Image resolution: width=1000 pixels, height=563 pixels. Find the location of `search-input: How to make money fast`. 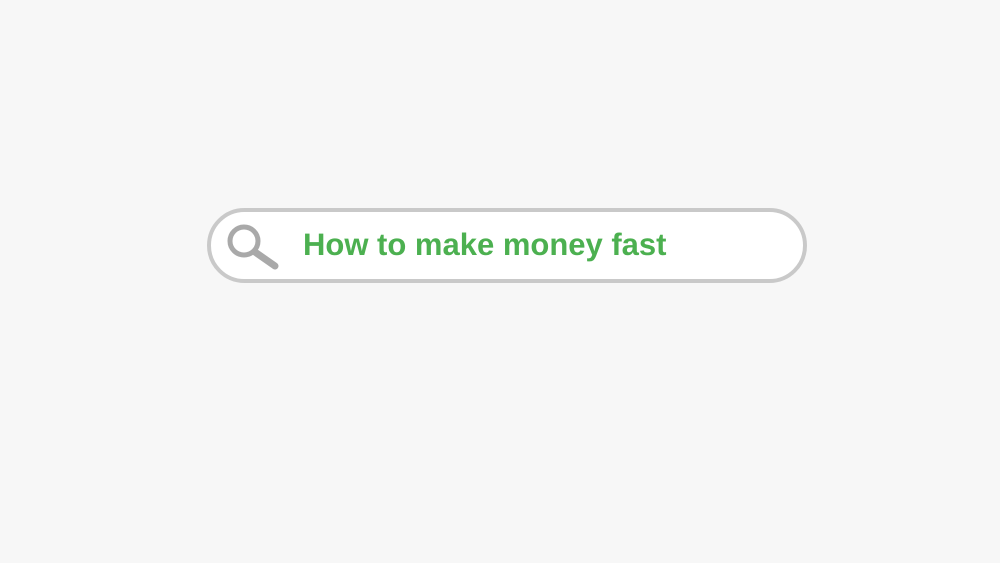

search-input: How to make money fast is located at coordinates (553, 245).